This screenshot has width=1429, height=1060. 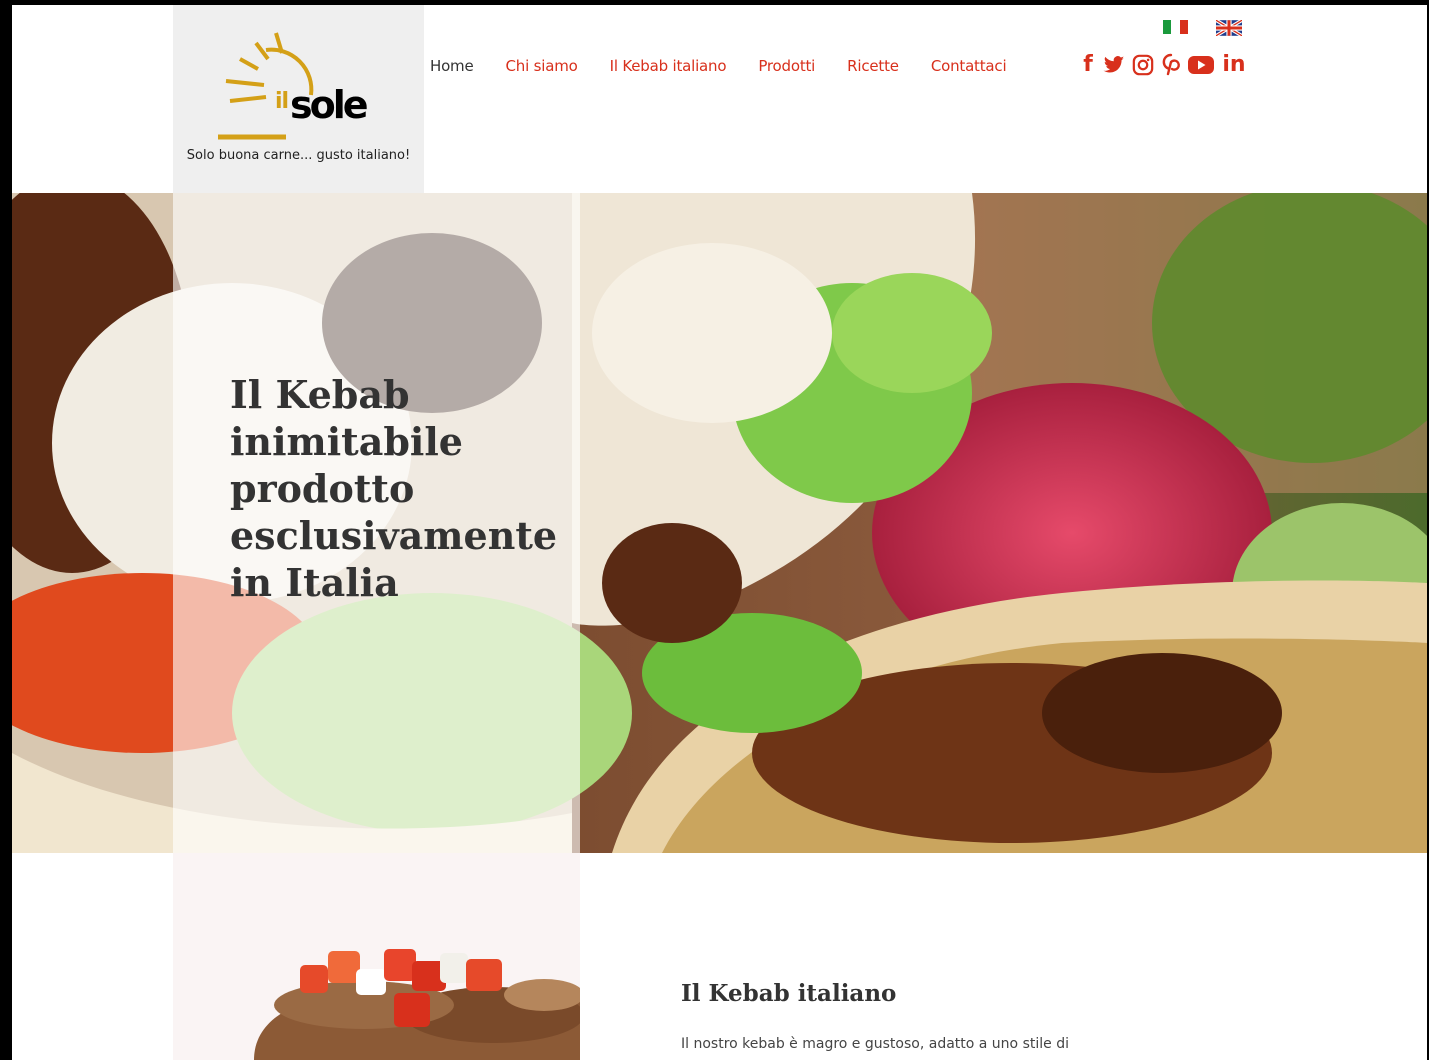 What do you see at coordinates (786, 66) in the screenshot?
I see `nav-prodotti: Prodotti` at bounding box center [786, 66].